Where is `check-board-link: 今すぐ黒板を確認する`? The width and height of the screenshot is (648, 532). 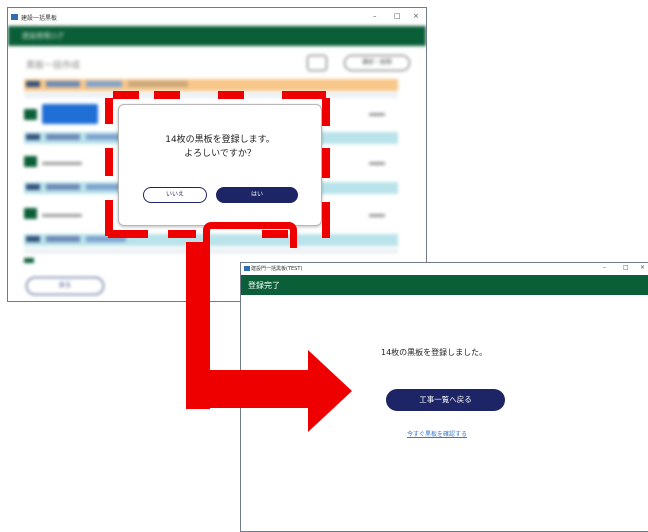
check-board-link: 今すぐ黒板を確認する is located at coordinates (437, 433).